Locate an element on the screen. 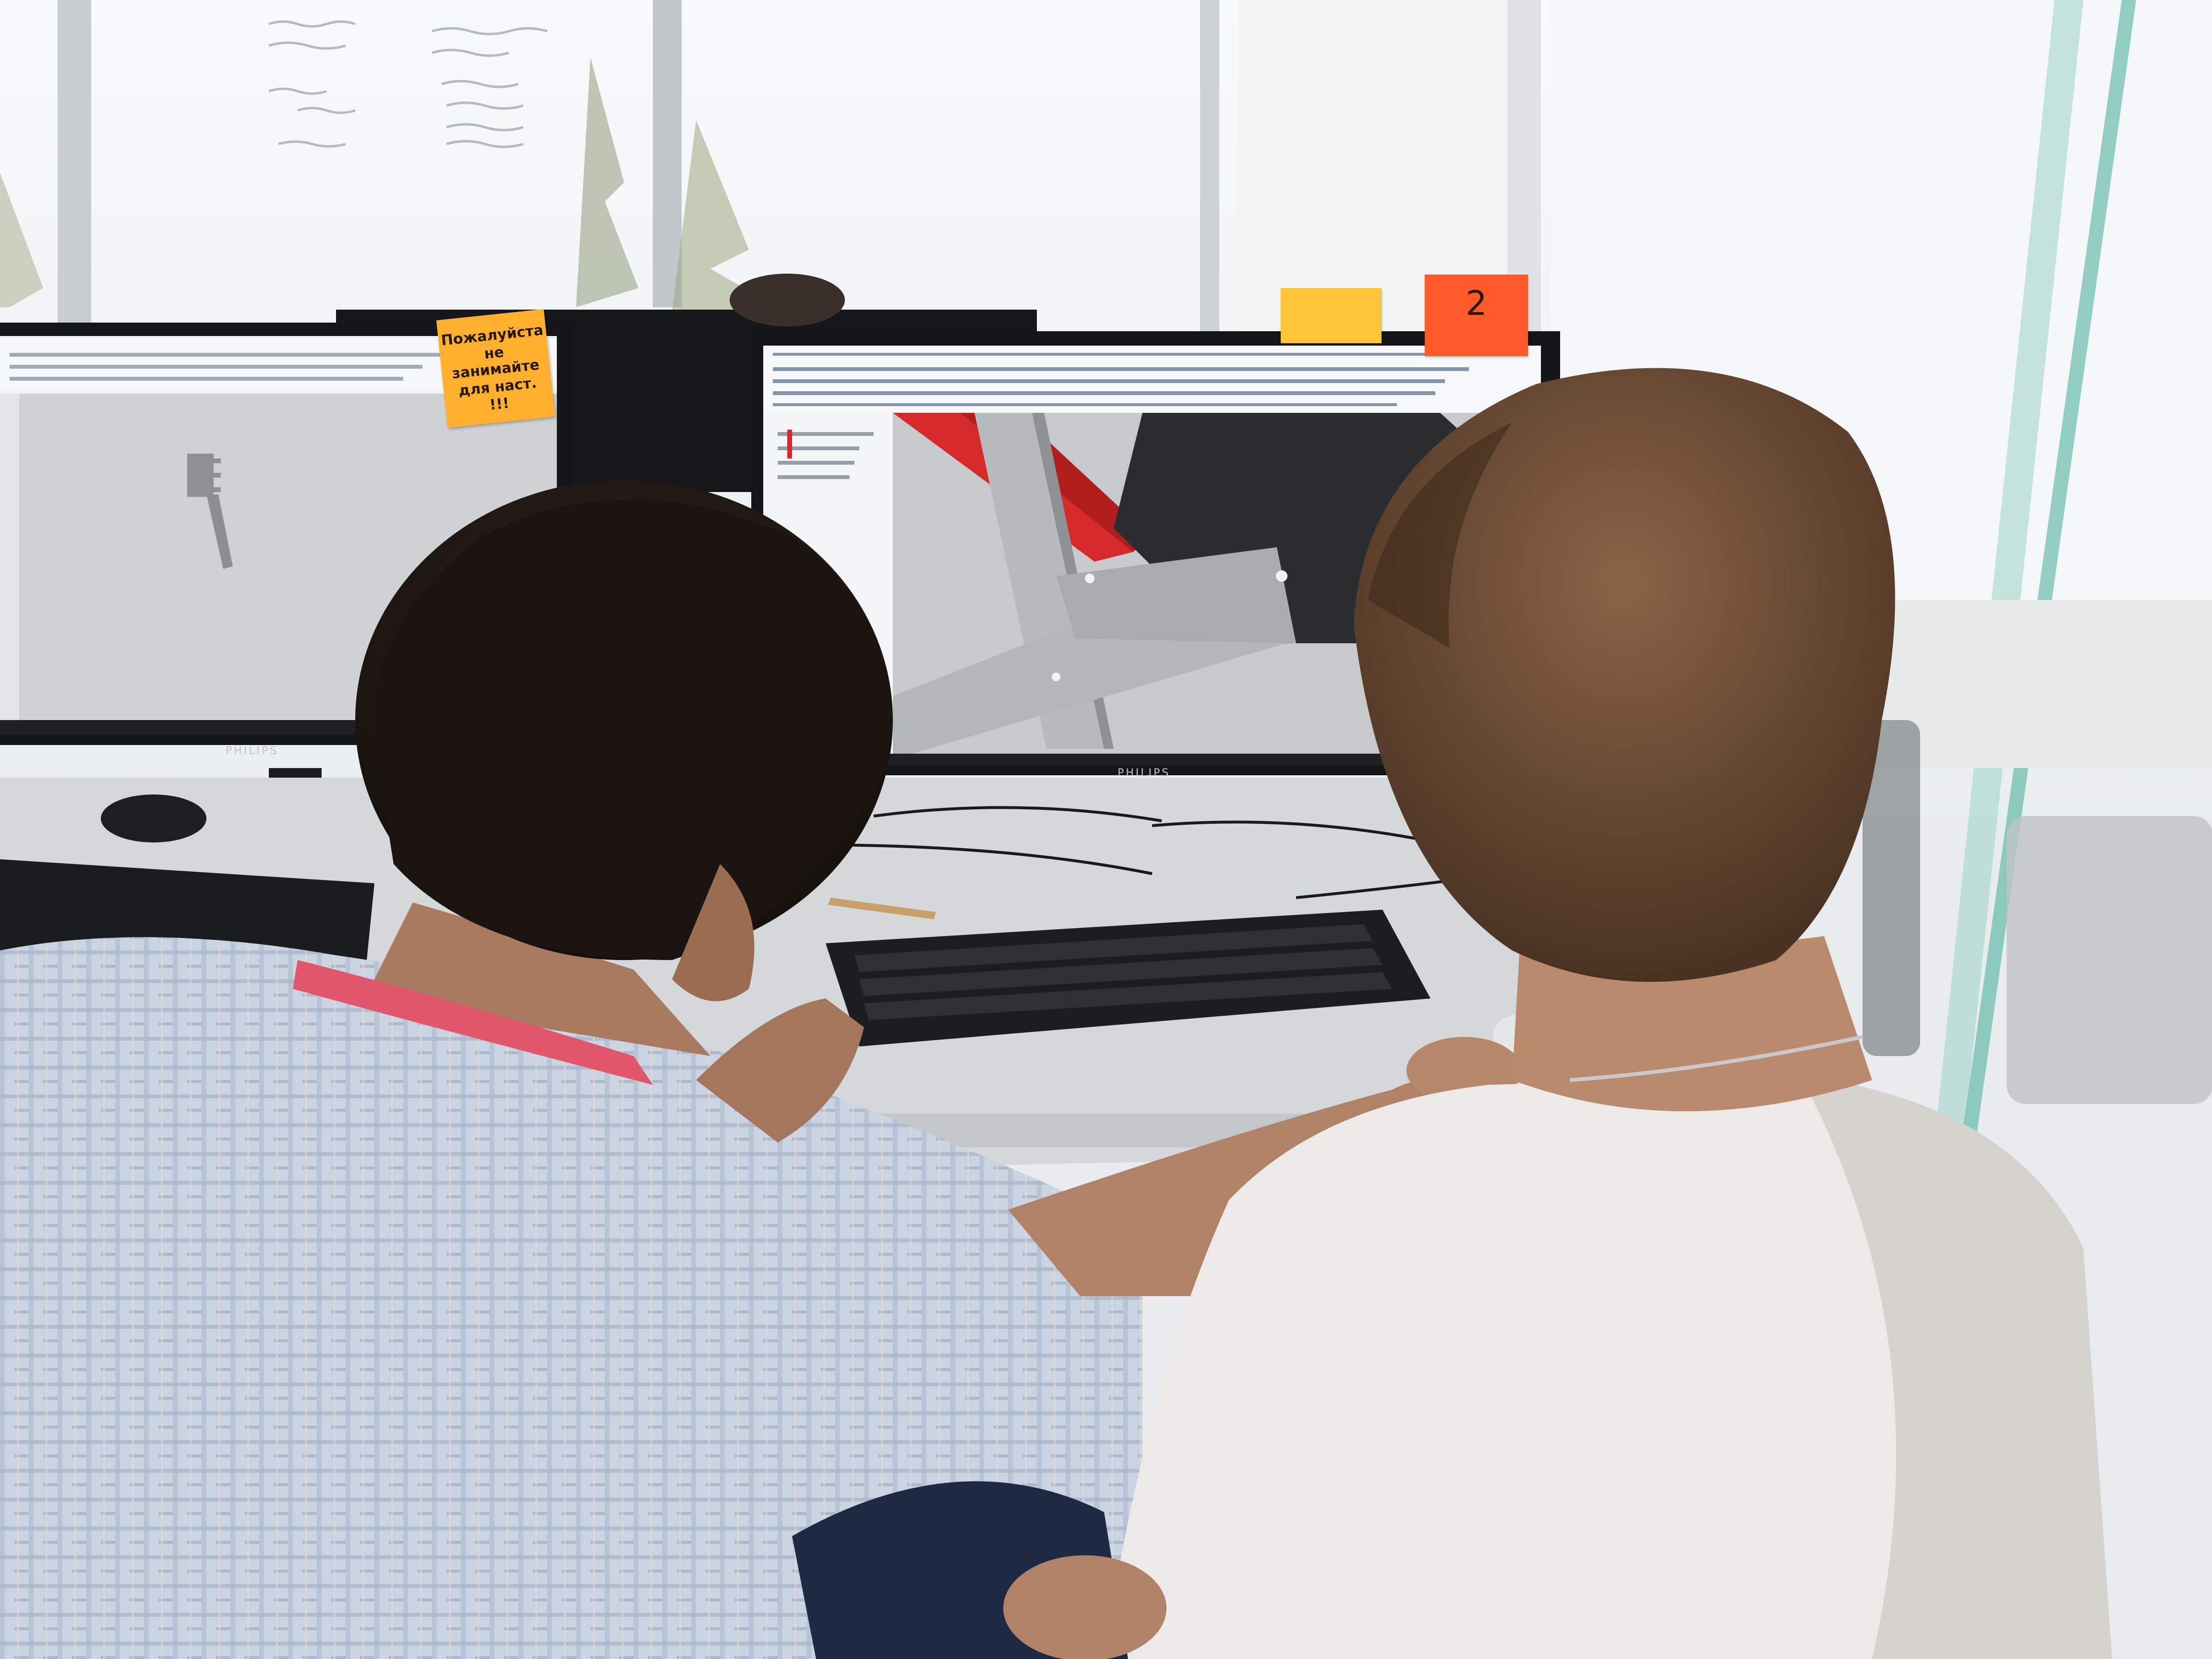 The height and width of the screenshot is (1659, 2212). sticky-note-middle is located at coordinates (1331, 315).